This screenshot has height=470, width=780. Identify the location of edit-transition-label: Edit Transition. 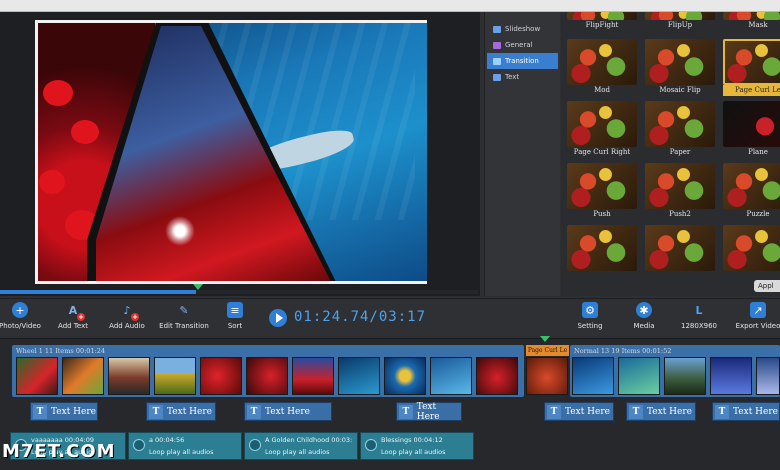
(184, 326).